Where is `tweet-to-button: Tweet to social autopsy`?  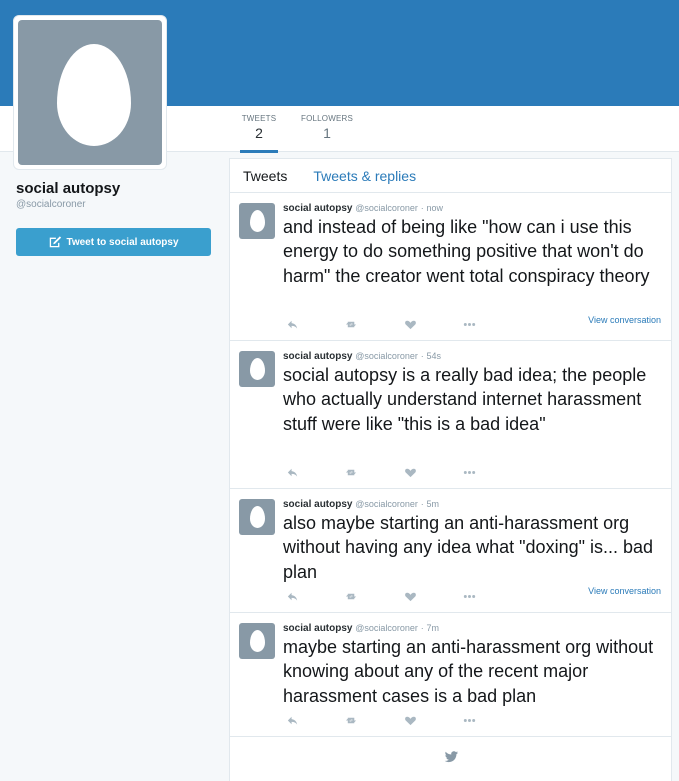
tweet-to-button: Tweet to social autopsy is located at coordinates (113, 242).